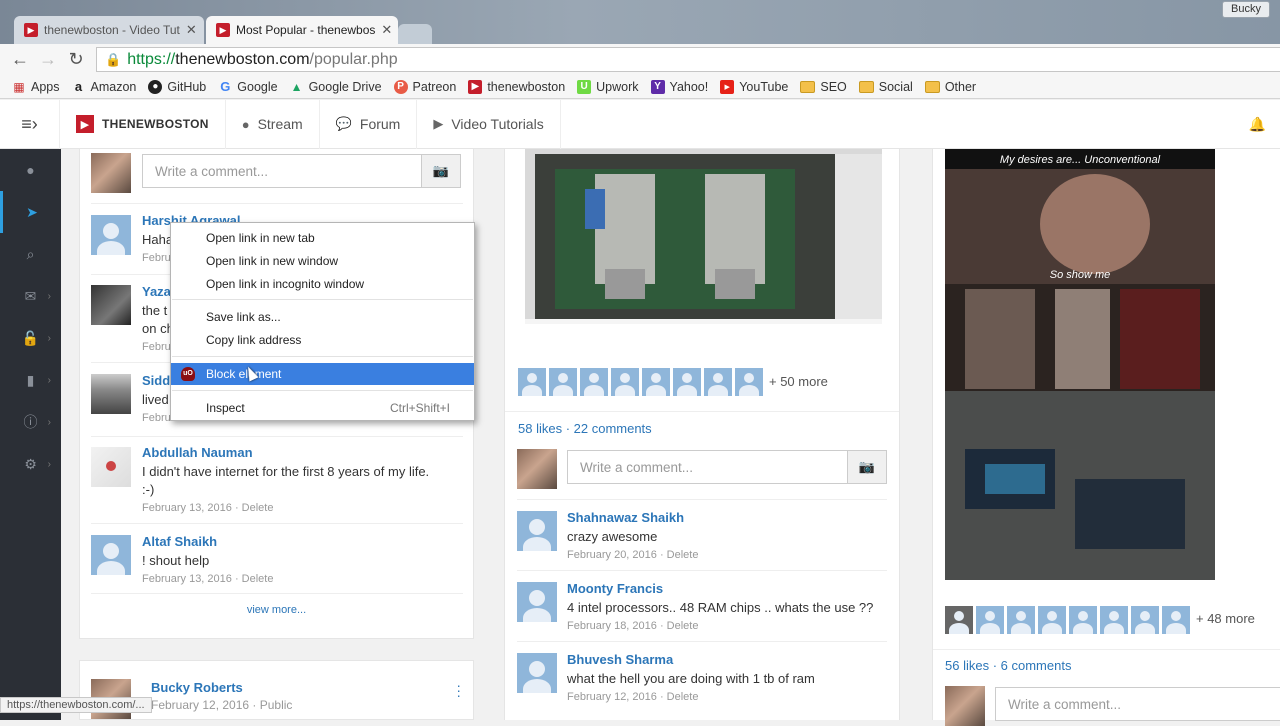  What do you see at coordinates (273, 124) in the screenshot?
I see `nav-stream: ● Stream` at bounding box center [273, 124].